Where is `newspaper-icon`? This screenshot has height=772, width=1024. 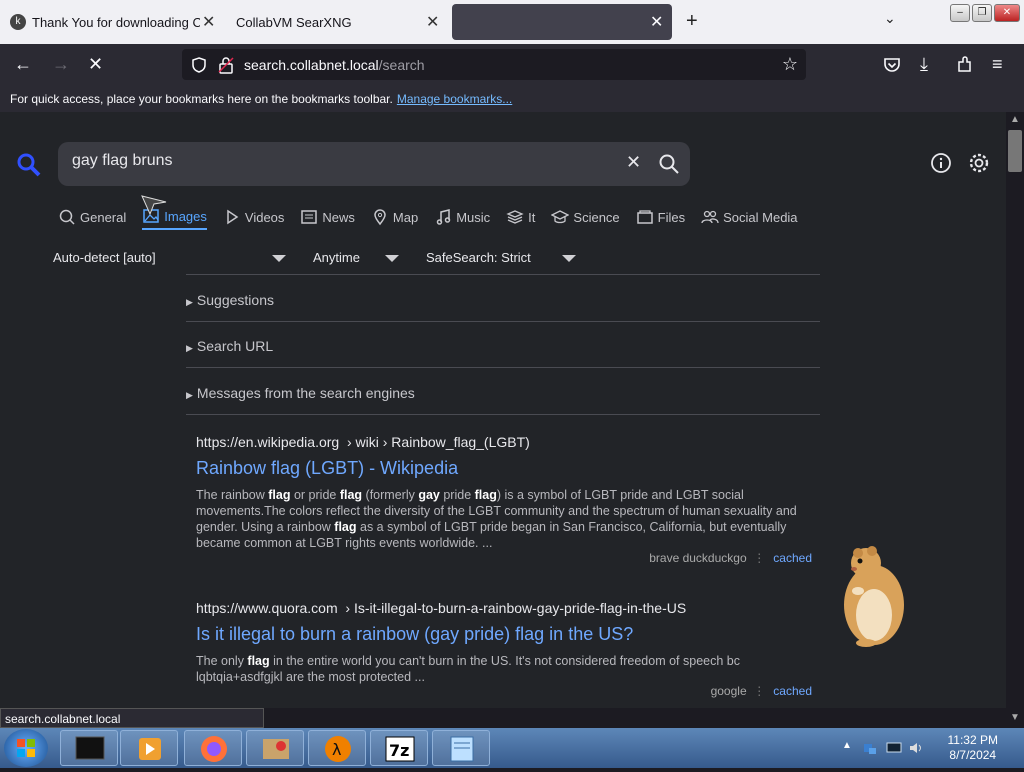
newspaper-icon is located at coordinates (309, 217).